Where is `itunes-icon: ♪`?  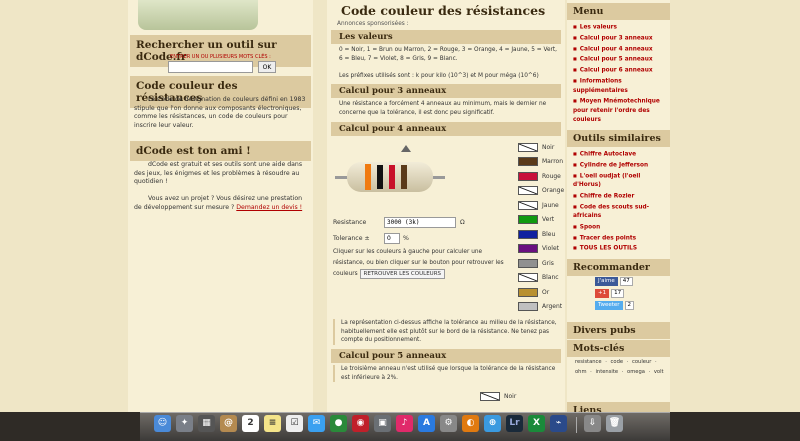
itunes-icon: ♪ is located at coordinates (404, 423).